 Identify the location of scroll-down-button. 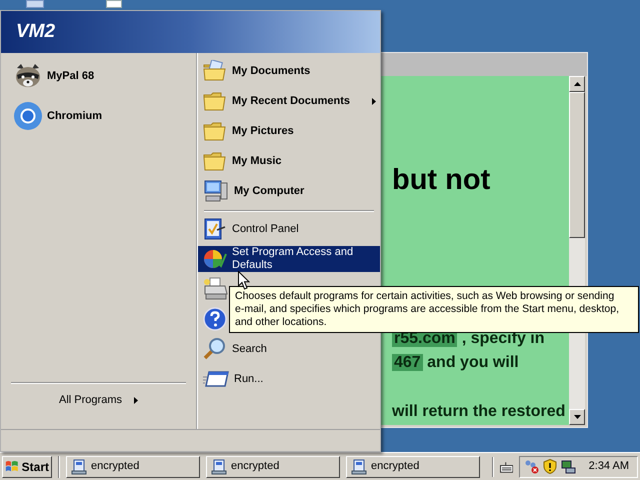
(577, 417).